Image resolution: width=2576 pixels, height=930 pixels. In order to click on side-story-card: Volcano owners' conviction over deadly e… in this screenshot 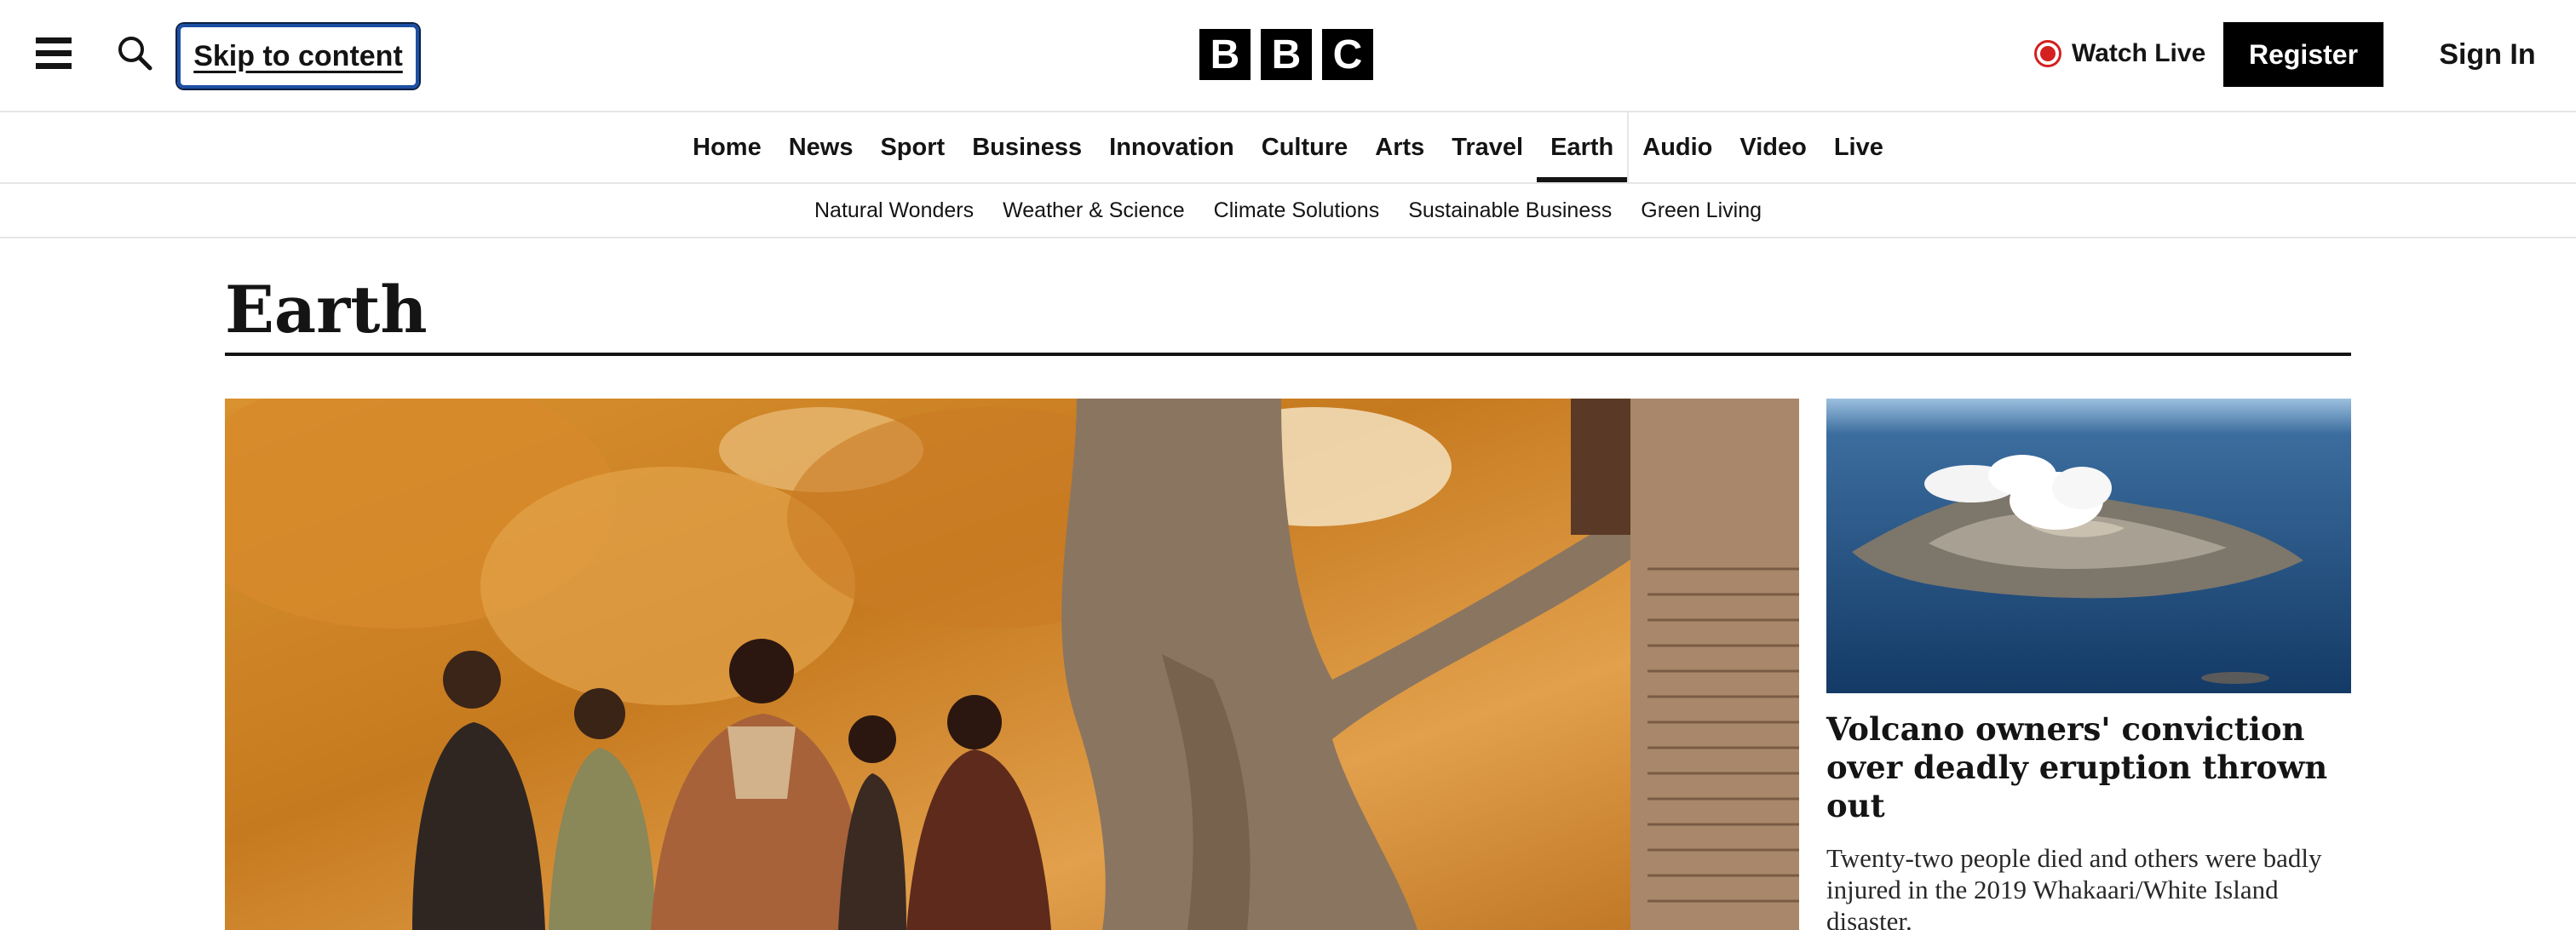, I will do `click(2088, 664)`.